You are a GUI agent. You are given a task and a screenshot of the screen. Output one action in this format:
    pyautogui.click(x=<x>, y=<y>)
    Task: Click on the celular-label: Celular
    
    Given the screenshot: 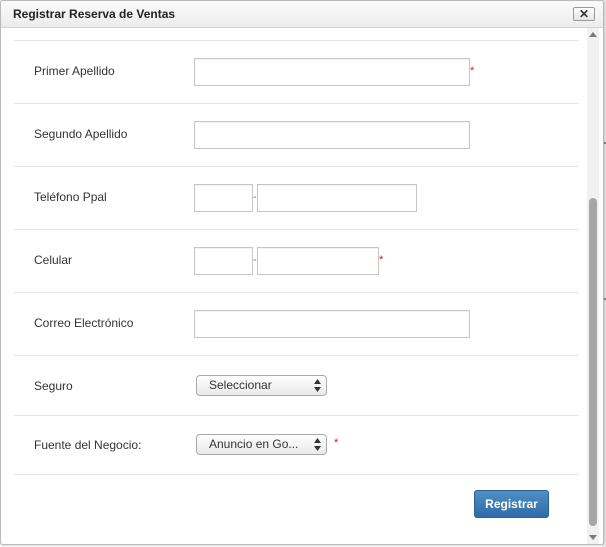 What is the action you would take?
    pyautogui.click(x=53, y=260)
    